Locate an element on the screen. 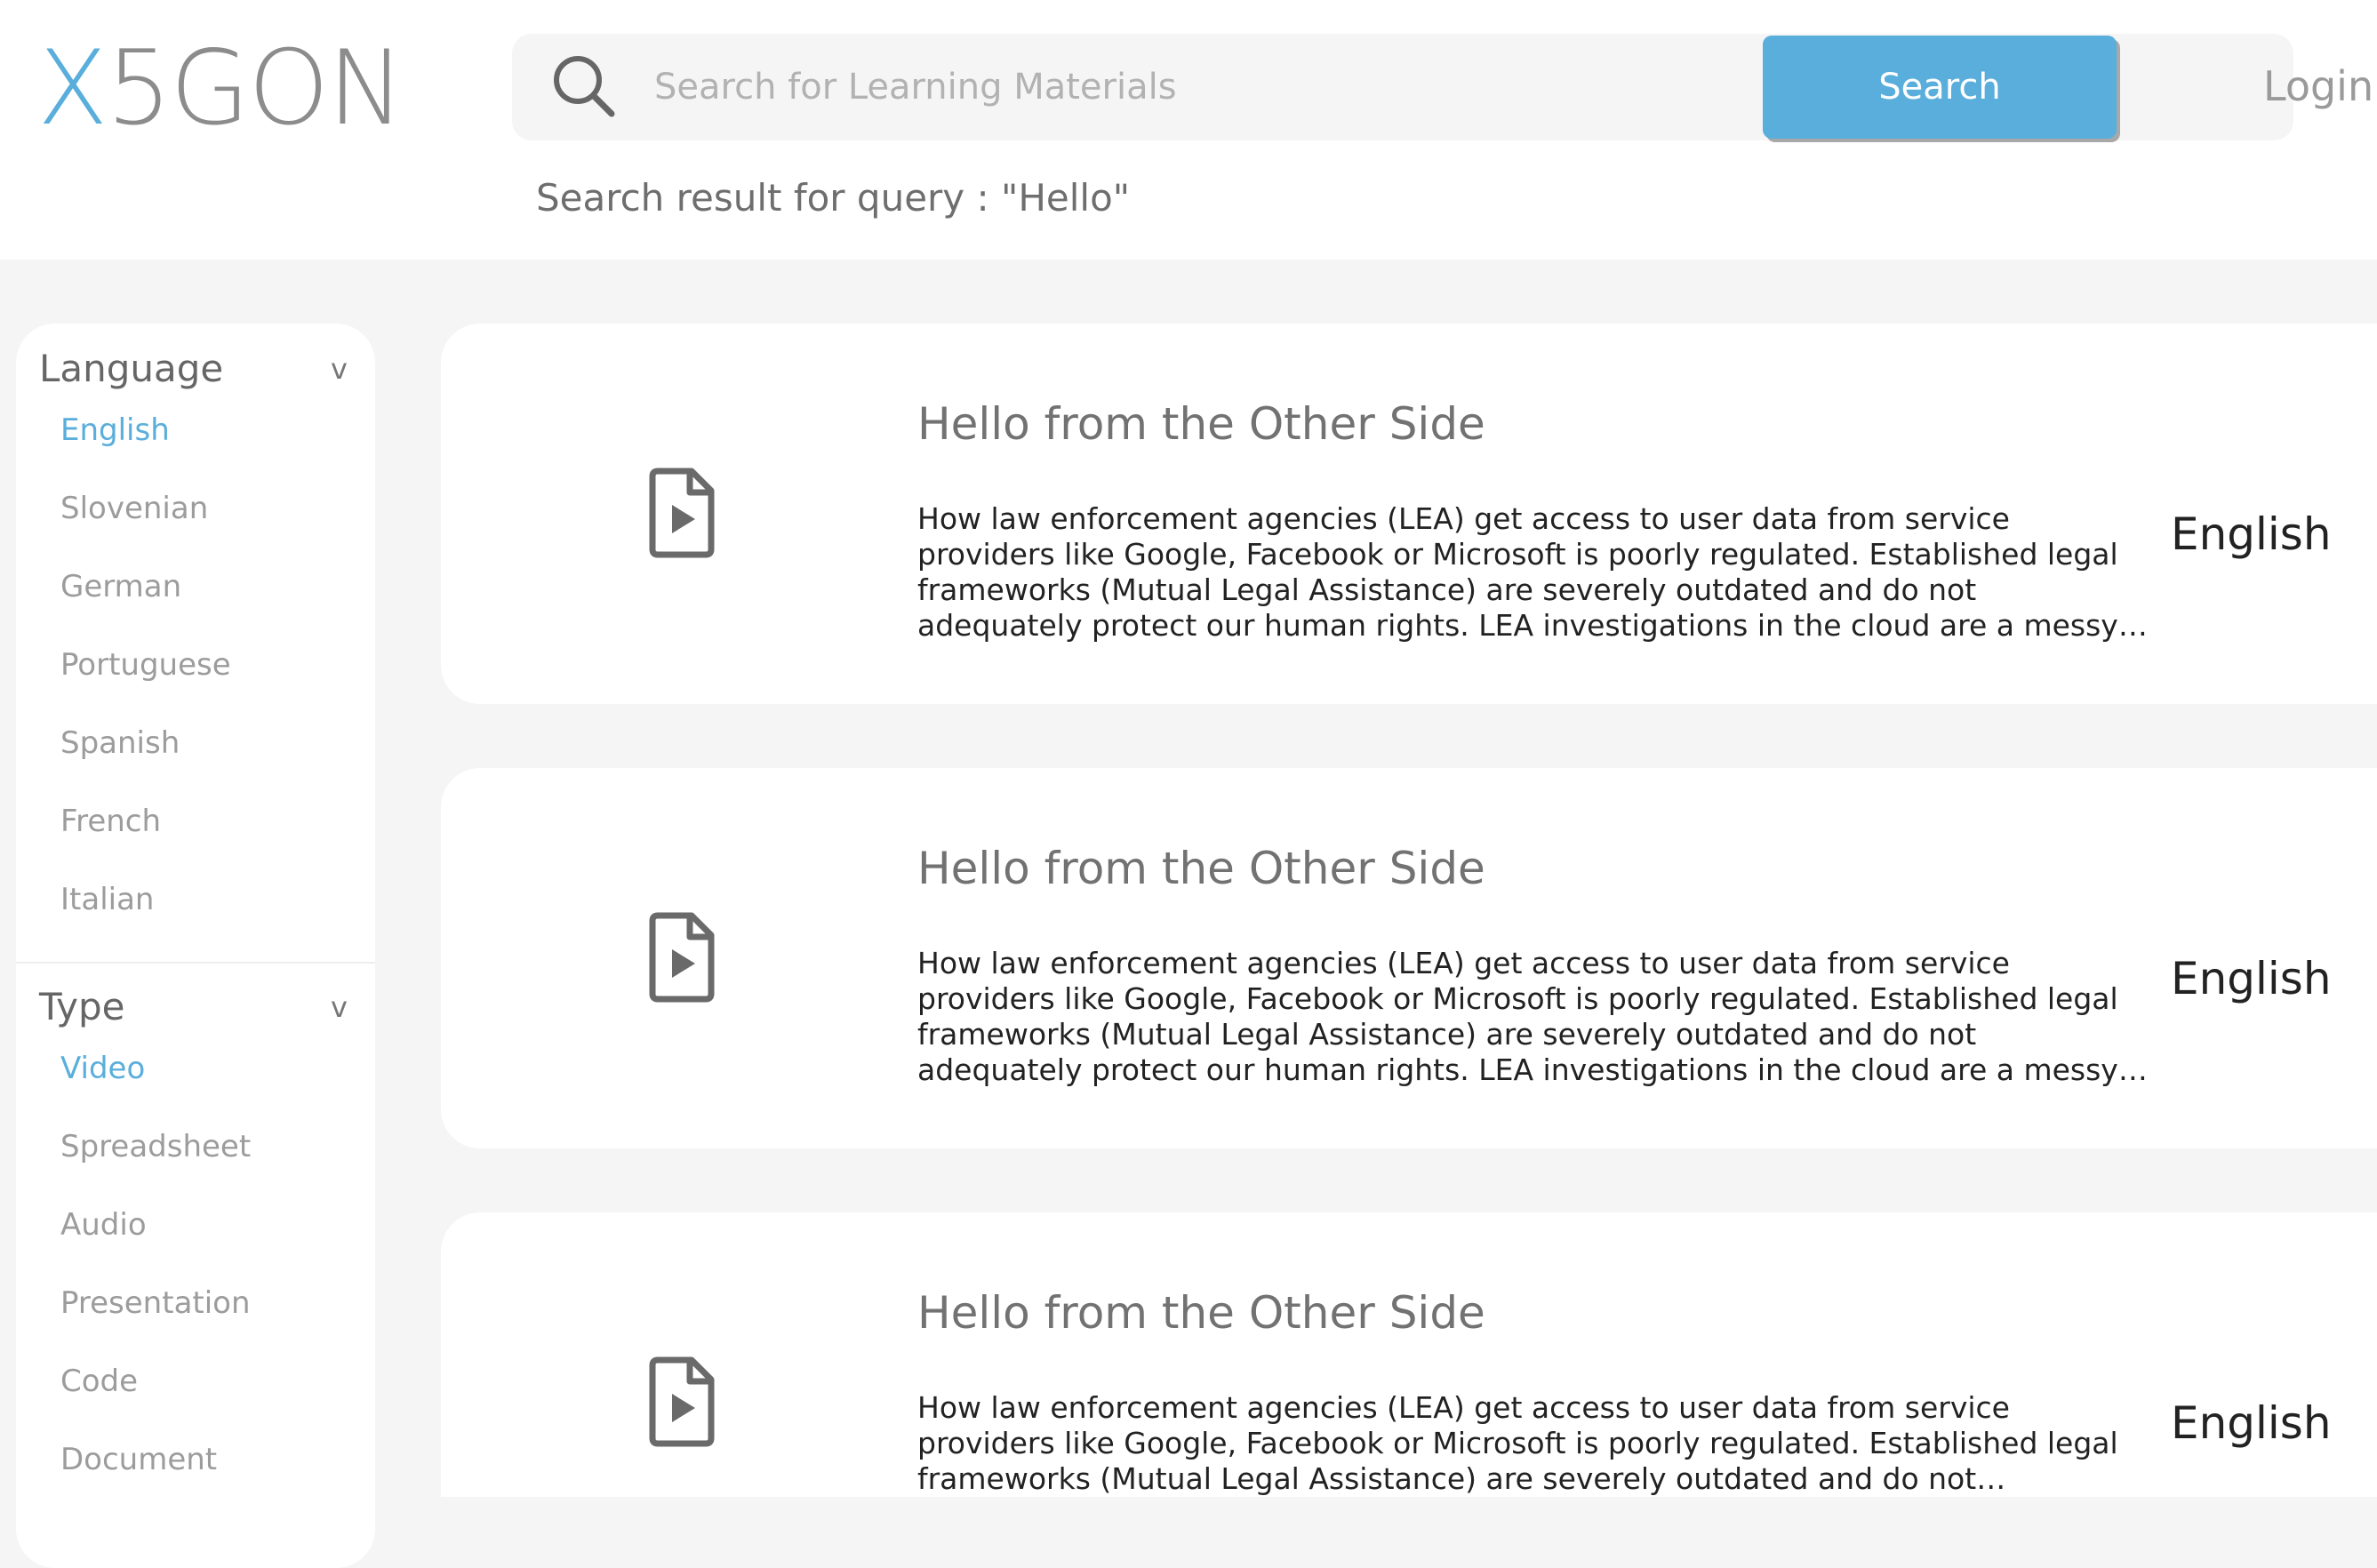 The height and width of the screenshot is (1568, 2377). language-option-english: English is located at coordinates (115, 430).